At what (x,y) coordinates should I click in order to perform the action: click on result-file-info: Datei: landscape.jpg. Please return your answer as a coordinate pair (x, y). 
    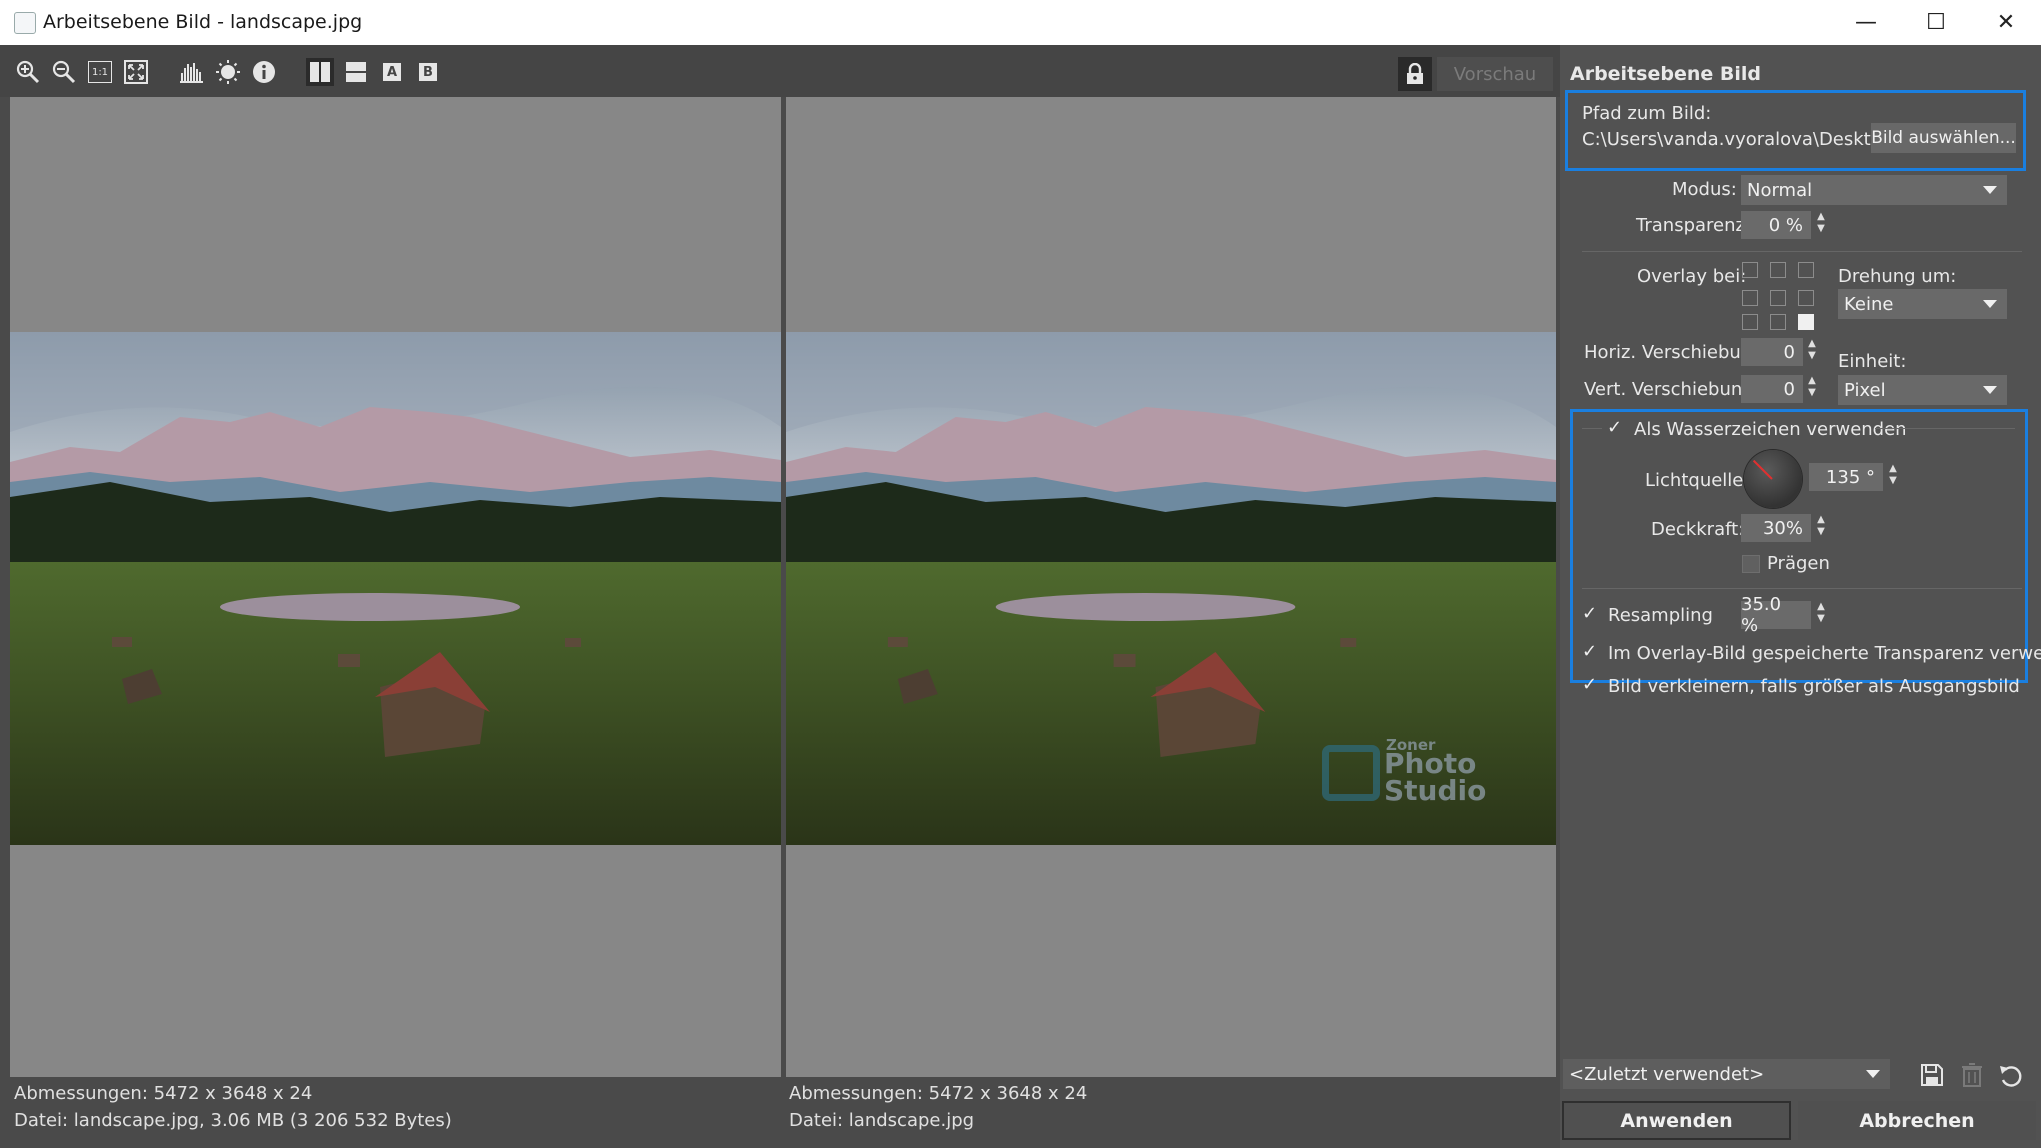
    Looking at the image, I should click on (882, 1120).